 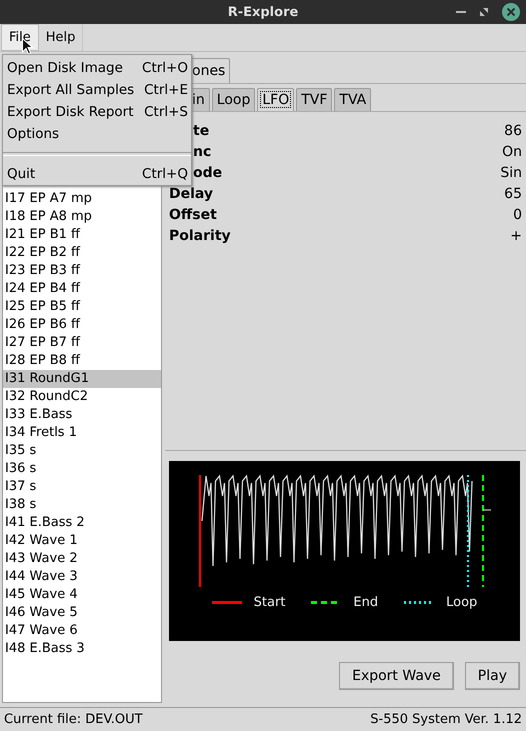 I want to click on status-text: Current file: DEV.OUT, so click(x=73, y=719).